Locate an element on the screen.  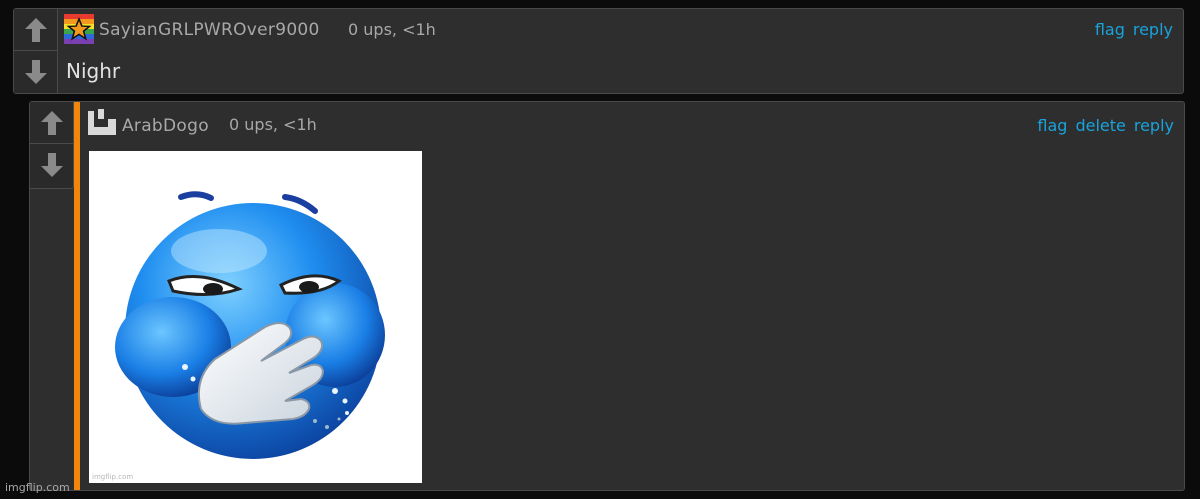
comment-actions: flag delete reply is located at coordinates (1105, 125).